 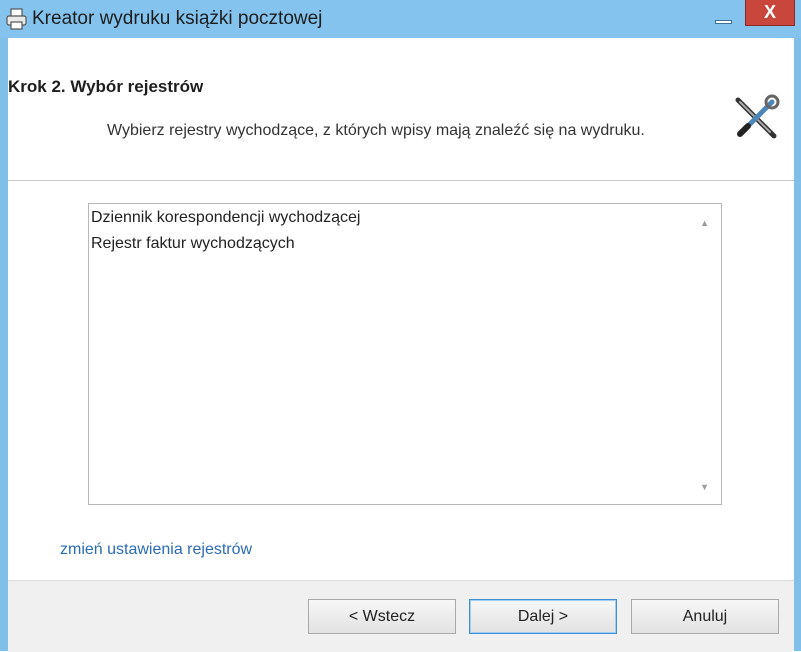 What do you see at coordinates (723, 22) in the screenshot?
I see `minimize-icon` at bounding box center [723, 22].